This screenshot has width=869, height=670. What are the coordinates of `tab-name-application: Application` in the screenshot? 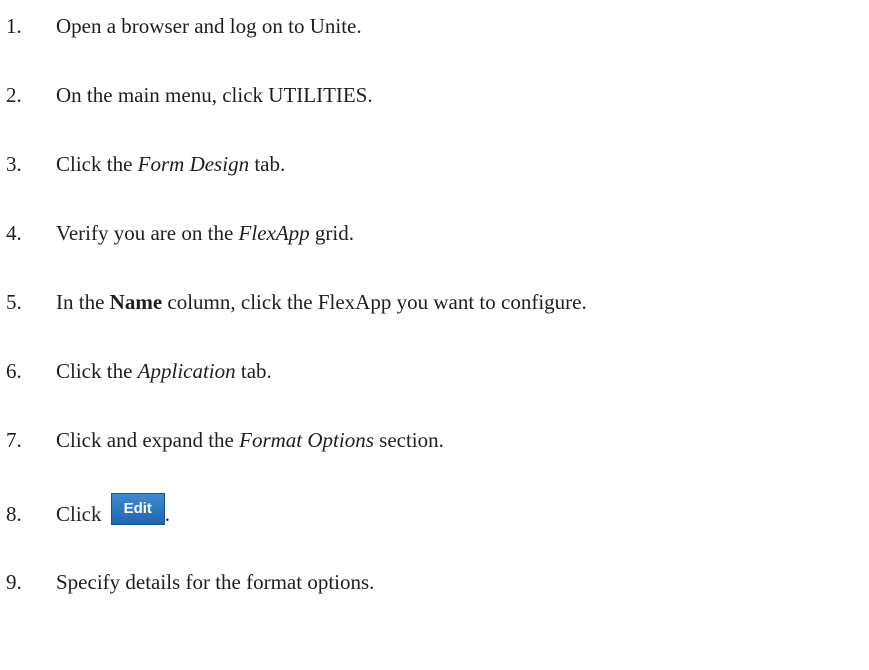 It's located at (186, 371).